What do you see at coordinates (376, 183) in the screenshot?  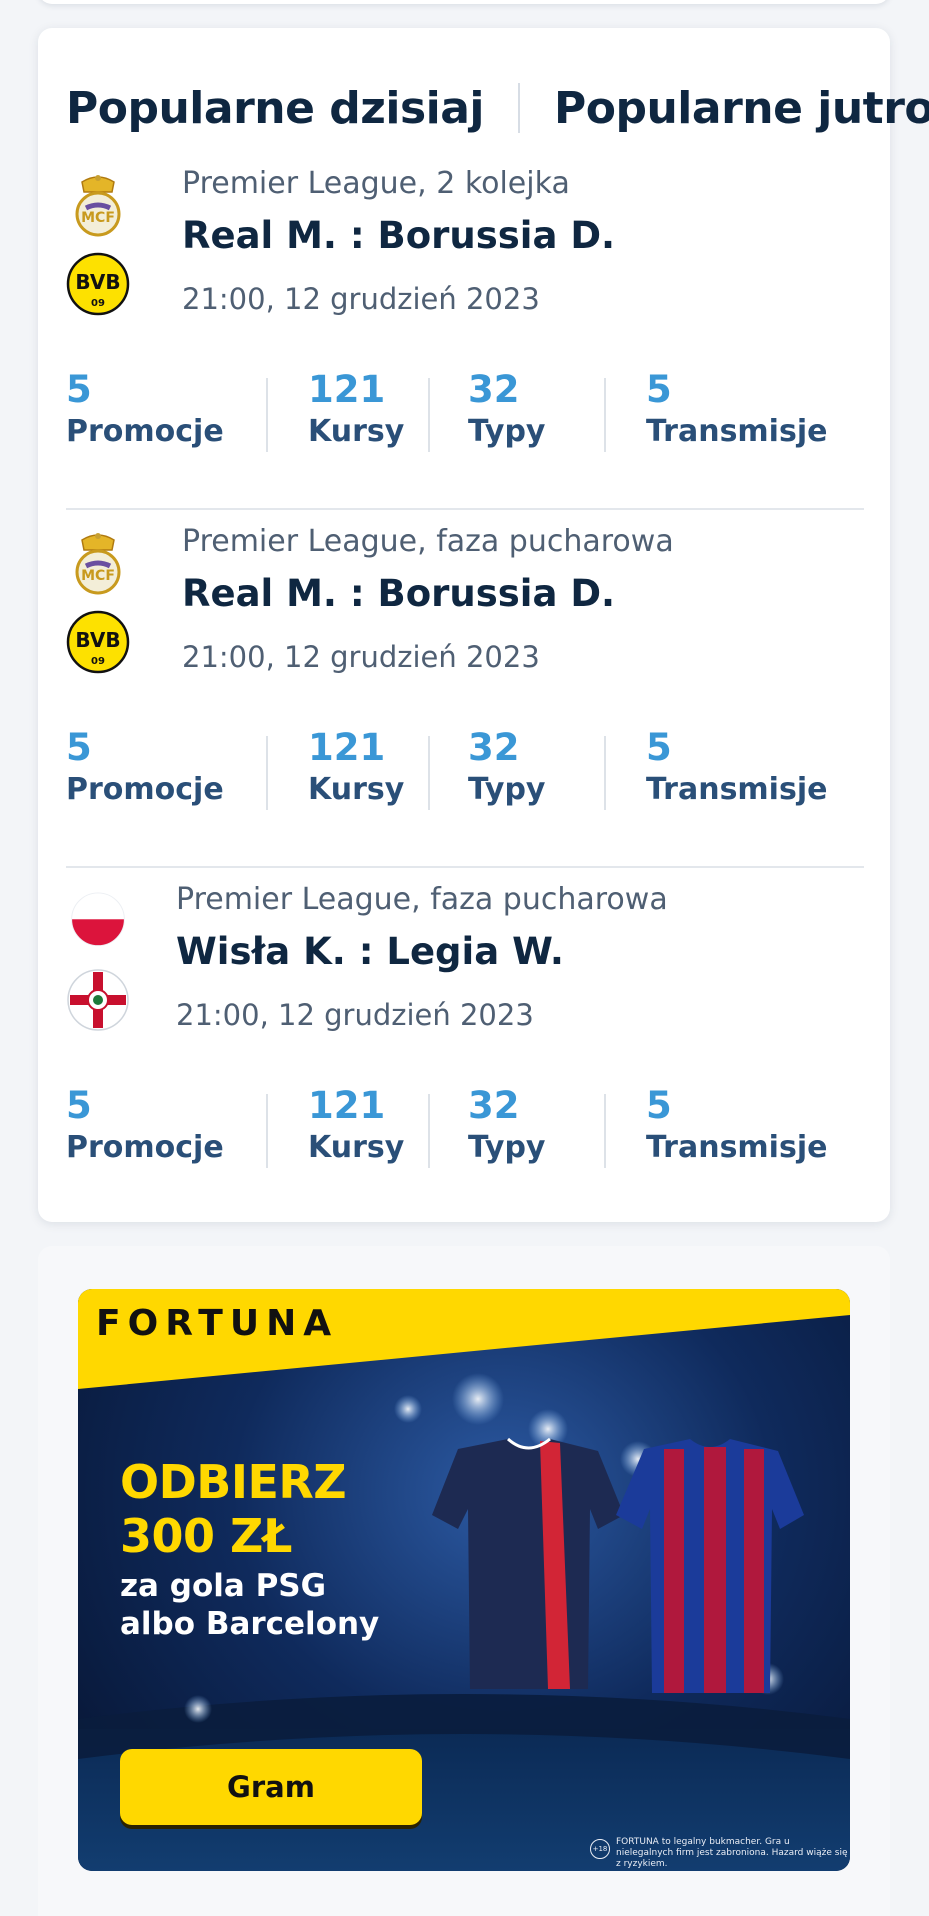 I see `league-name: Premier League, 2 kolejka` at bounding box center [376, 183].